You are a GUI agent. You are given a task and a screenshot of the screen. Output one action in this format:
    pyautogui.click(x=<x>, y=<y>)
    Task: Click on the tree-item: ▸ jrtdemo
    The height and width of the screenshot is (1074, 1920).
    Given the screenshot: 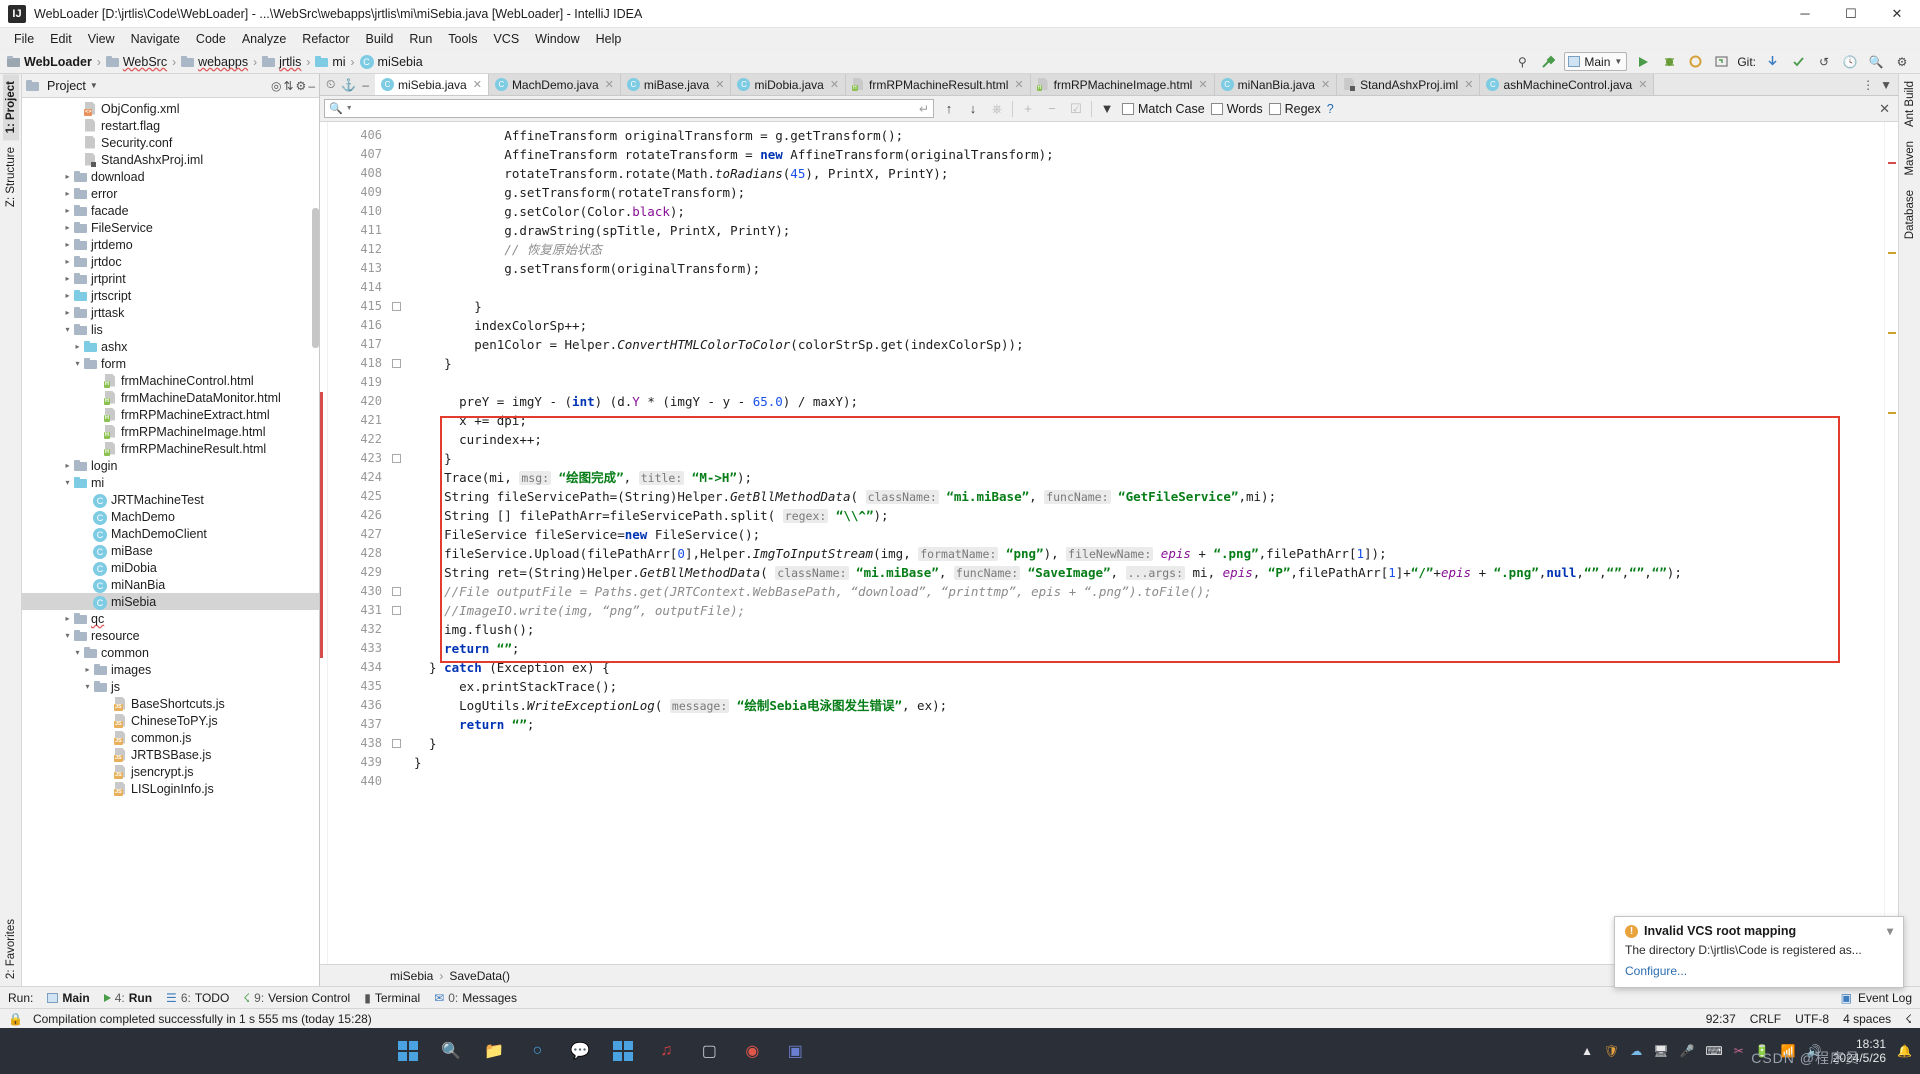 What is the action you would take?
    pyautogui.click(x=170, y=244)
    